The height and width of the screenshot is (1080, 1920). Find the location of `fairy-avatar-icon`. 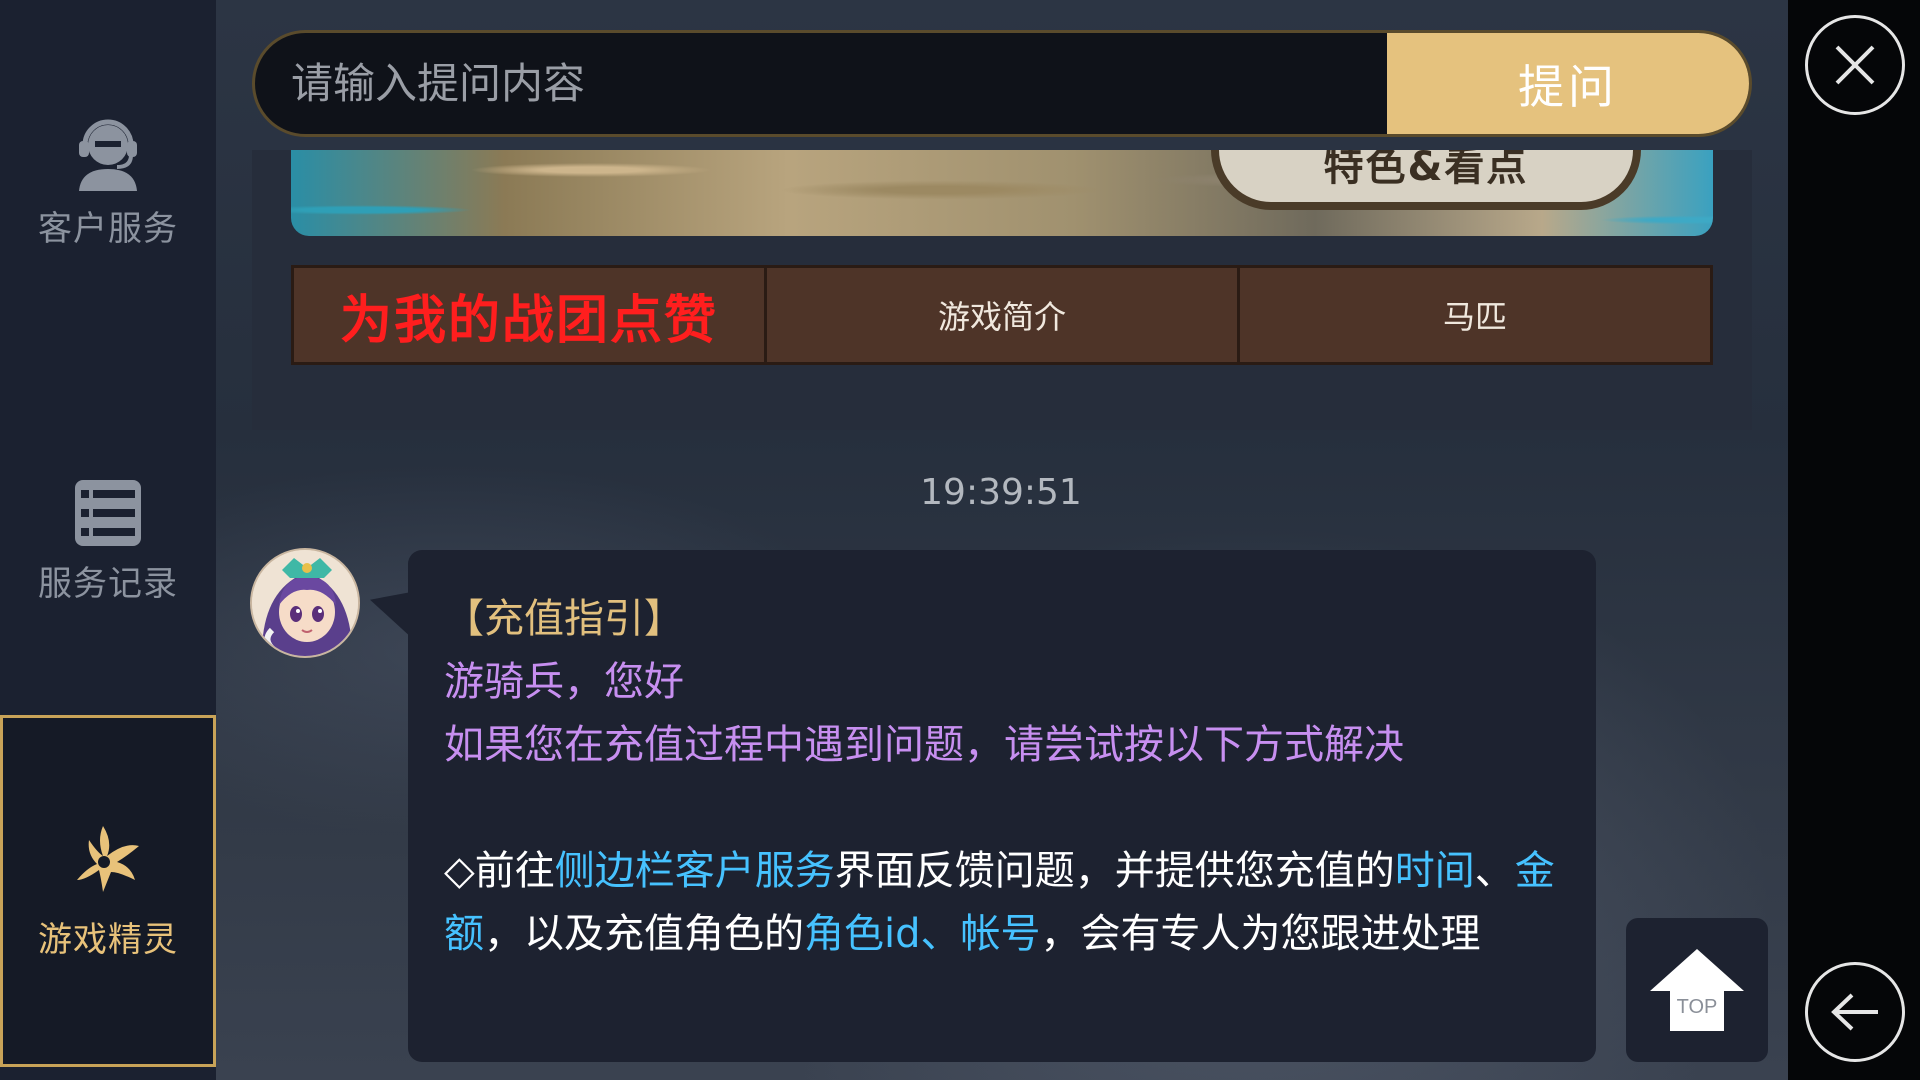

fairy-avatar-icon is located at coordinates (305, 603).